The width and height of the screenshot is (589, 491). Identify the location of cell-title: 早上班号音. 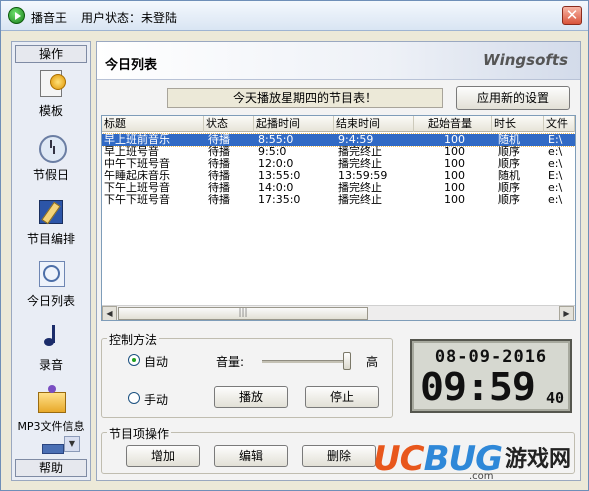
(131, 152).